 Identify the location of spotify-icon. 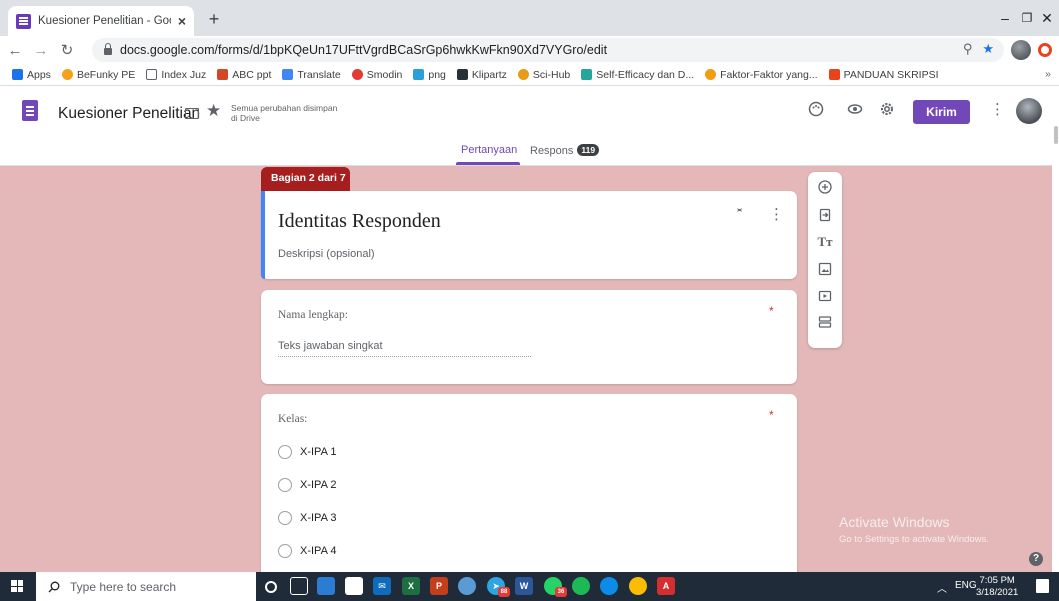
(581, 586).